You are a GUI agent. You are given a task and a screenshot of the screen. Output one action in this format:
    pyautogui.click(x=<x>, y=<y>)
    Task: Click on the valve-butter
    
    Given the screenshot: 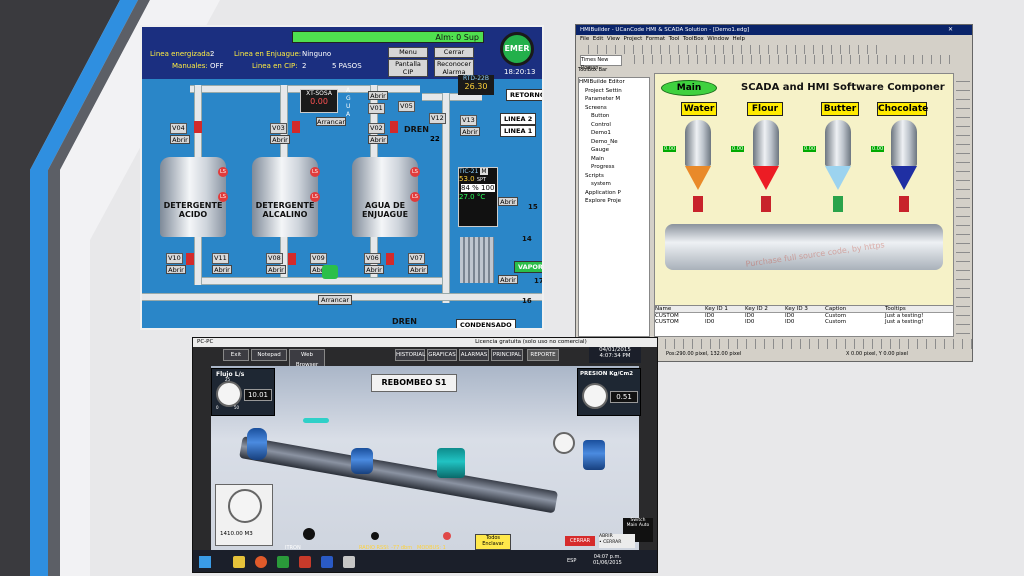 What is the action you would take?
    pyautogui.click(x=838, y=204)
    